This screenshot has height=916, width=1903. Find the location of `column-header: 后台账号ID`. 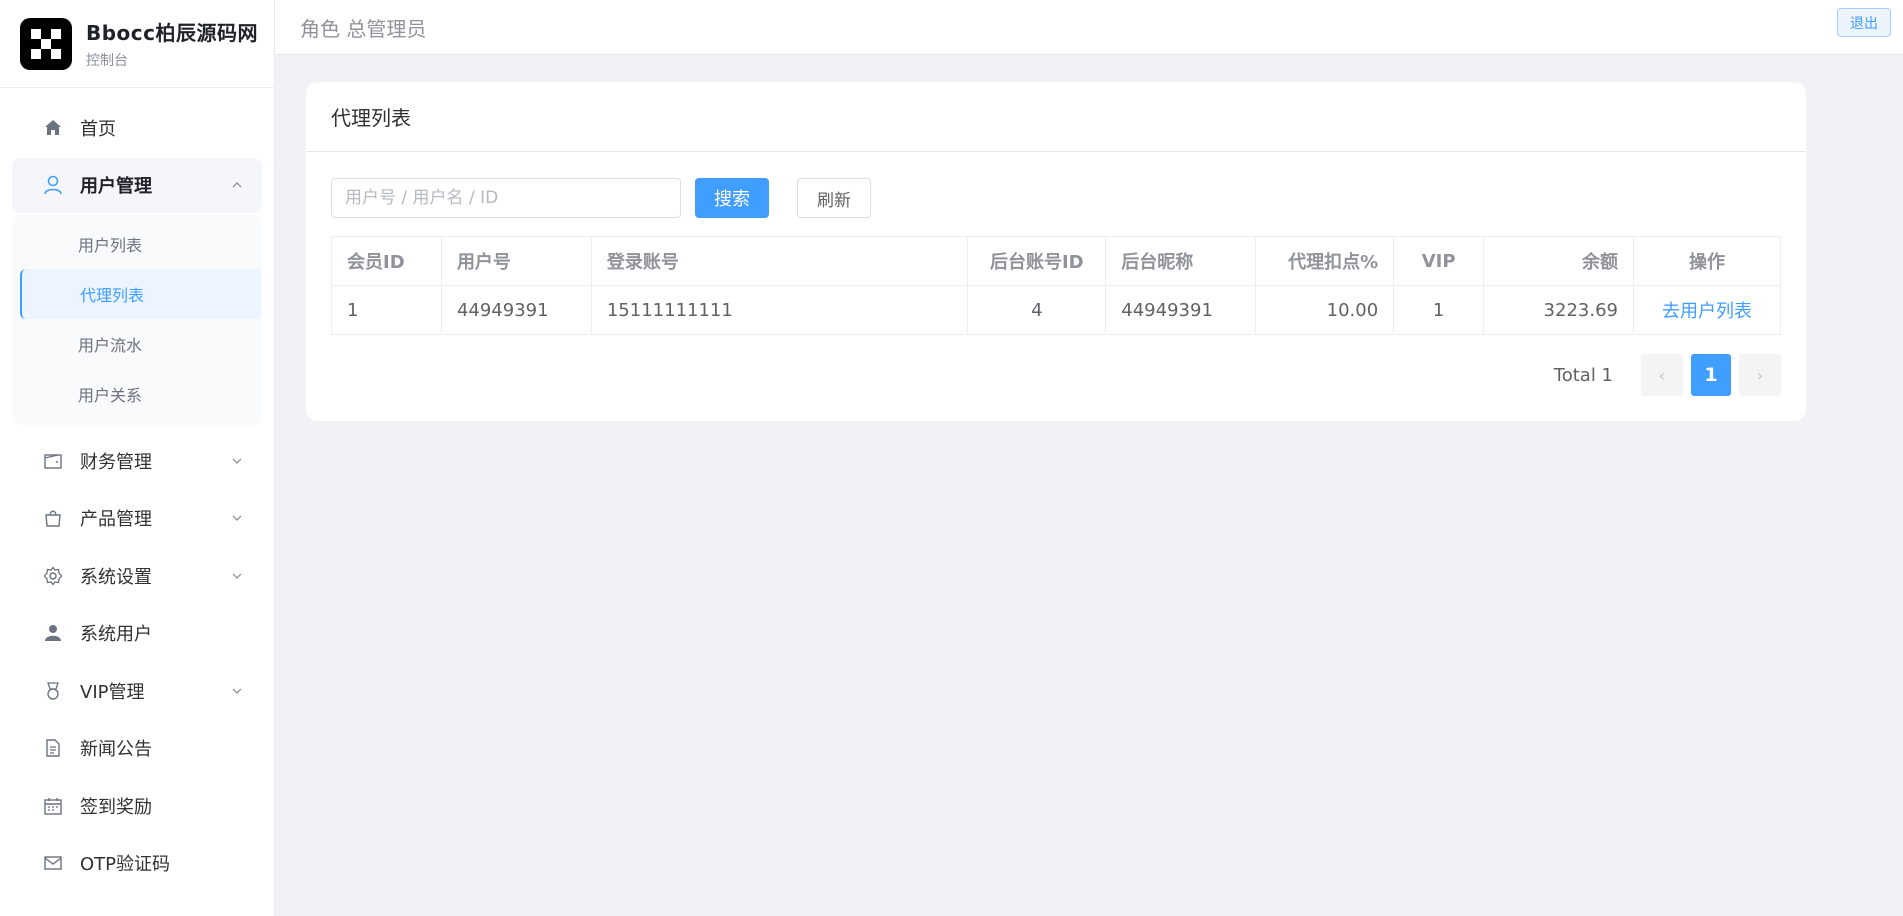

column-header: 后台账号ID is located at coordinates (1037, 261).